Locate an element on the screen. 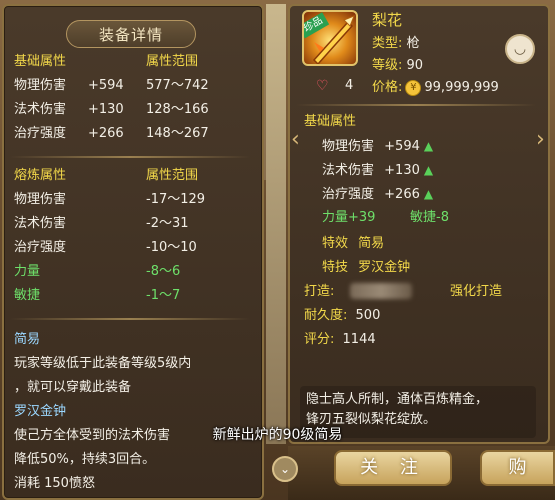 Image resolution: width=555 pixels, height=500 pixels. attr-range: -10～10 is located at coordinates (171, 247).